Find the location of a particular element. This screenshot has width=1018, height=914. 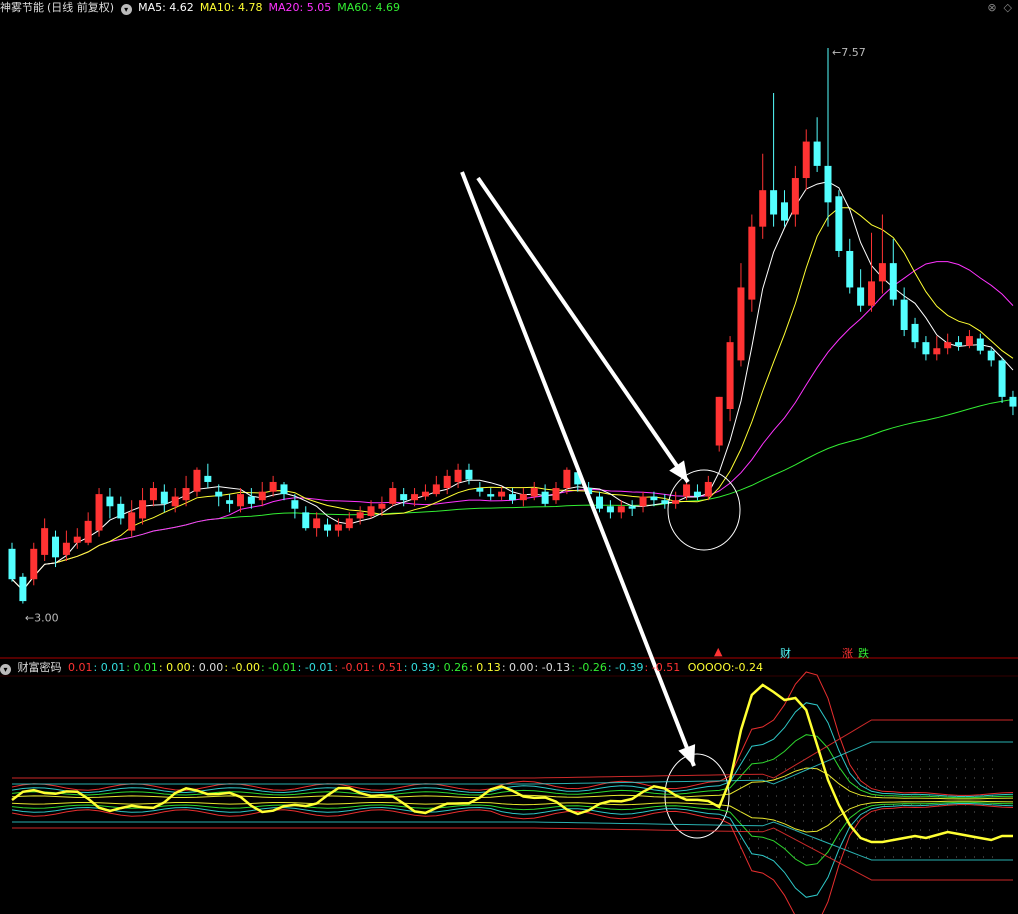

indicator-value: : 0.13 is located at coordinates (485, 667).